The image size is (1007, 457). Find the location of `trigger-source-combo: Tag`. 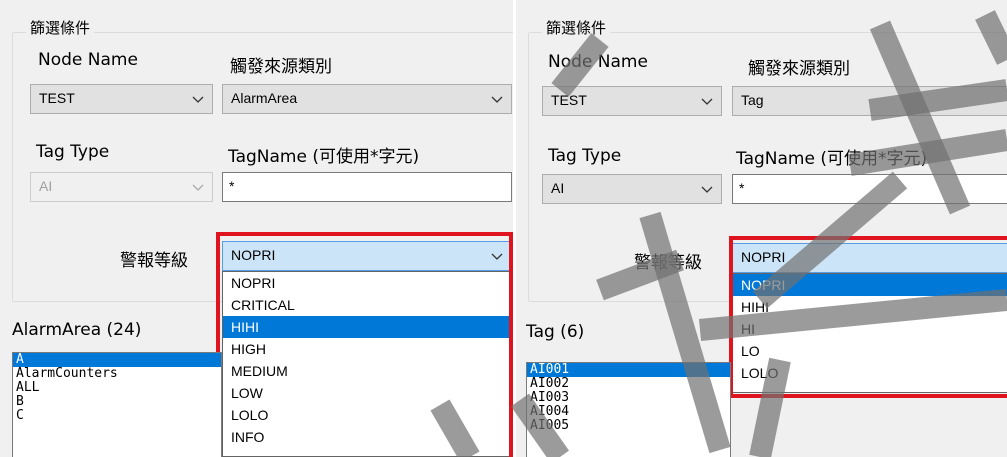

trigger-source-combo: Tag is located at coordinates (869, 101).